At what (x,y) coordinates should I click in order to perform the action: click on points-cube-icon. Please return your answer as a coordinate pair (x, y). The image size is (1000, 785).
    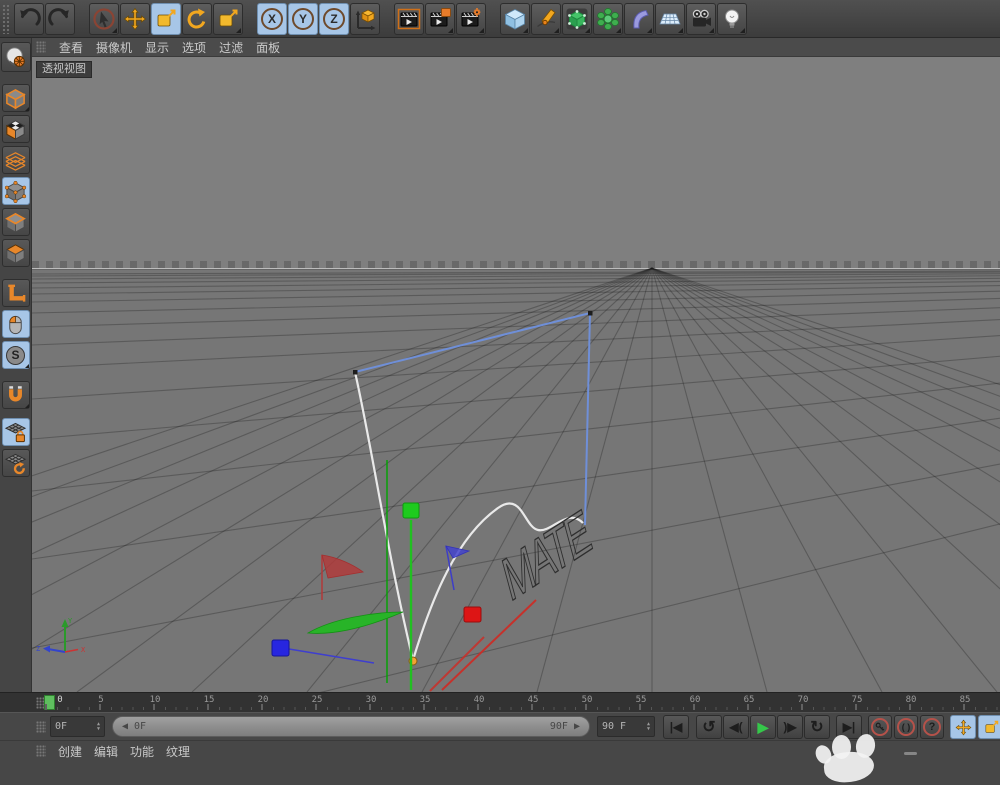
    Looking at the image, I should click on (15, 191).